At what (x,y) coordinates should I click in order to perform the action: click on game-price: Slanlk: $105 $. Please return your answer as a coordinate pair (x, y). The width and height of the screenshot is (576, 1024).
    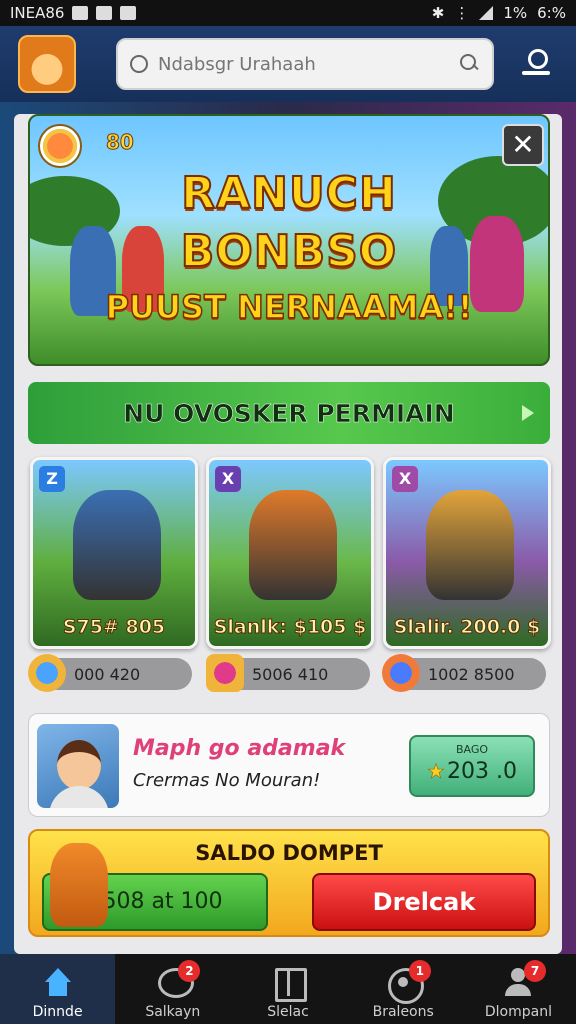
    Looking at the image, I should click on (290, 627).